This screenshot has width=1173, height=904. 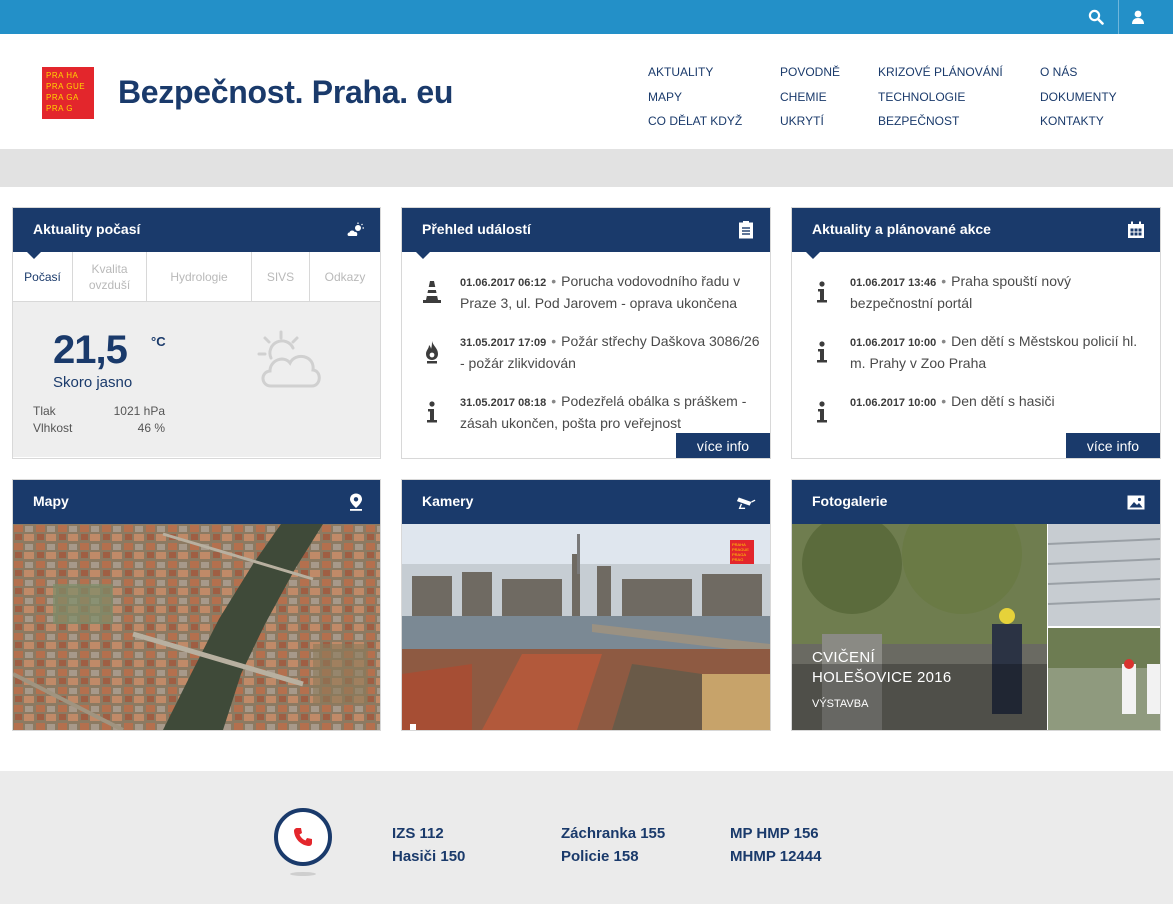 I want to click on search-button, so click(x=1096, y=17).